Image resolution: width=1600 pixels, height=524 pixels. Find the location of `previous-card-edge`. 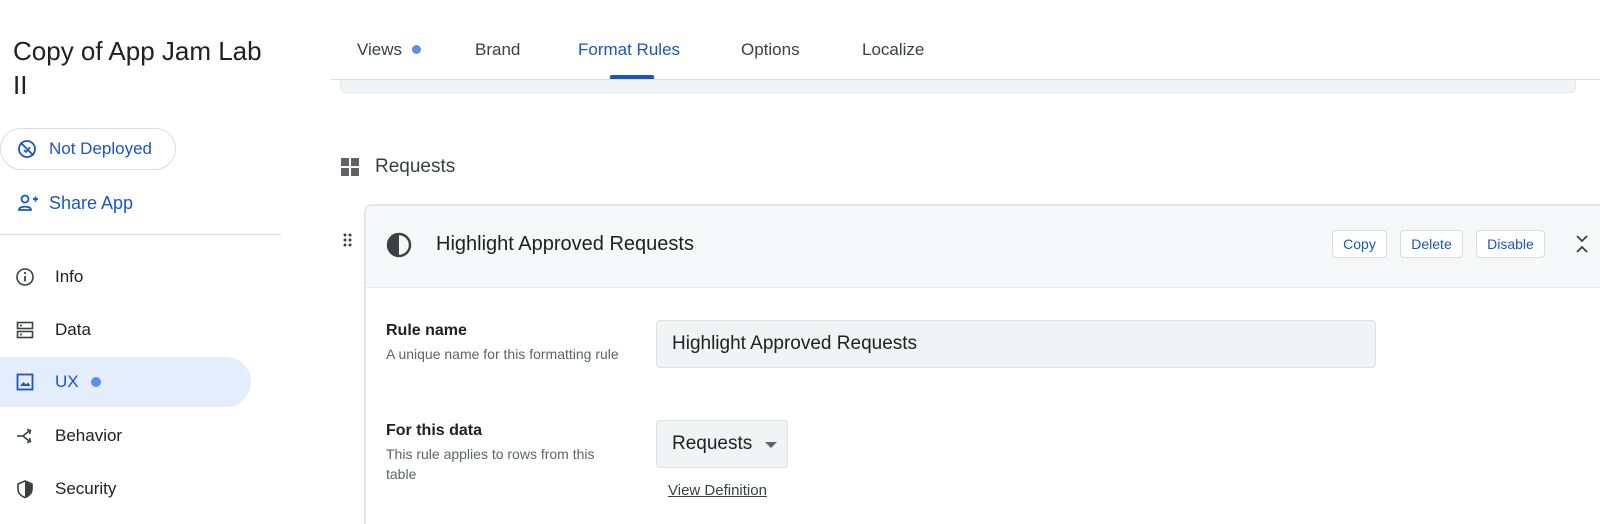

previous-card-edge is located at coordinates (958, 86).